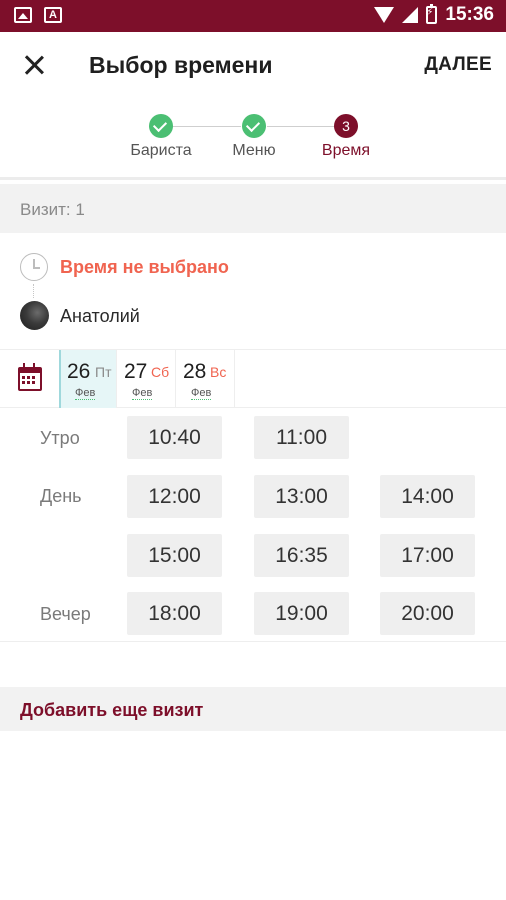 The width and height of the screenshot is (506, 900). I want to click on date-day: 28, so click(195, 371).